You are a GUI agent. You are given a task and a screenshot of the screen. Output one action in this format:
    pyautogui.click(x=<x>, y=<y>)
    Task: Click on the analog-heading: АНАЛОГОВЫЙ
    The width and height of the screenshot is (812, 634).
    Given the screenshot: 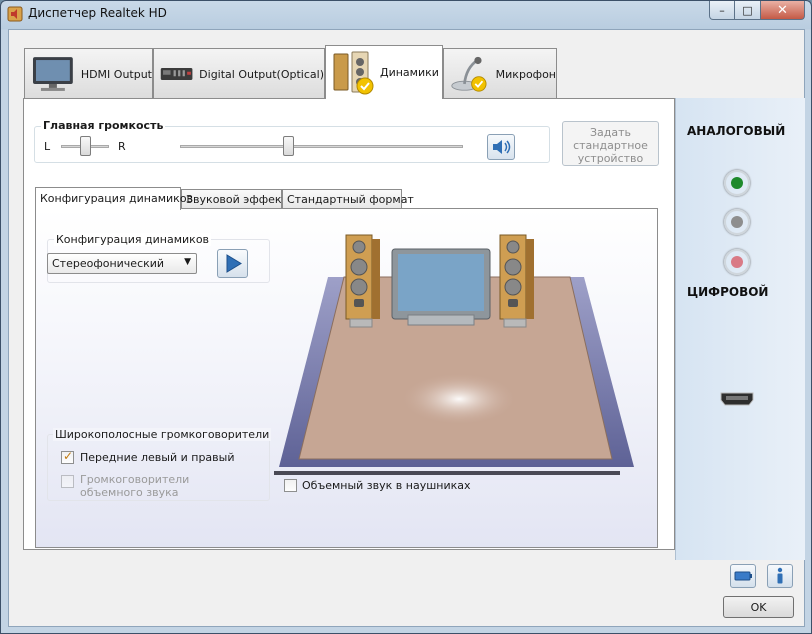 What is the action you would take?
    pyautogui.click(x=736, y=131)
    